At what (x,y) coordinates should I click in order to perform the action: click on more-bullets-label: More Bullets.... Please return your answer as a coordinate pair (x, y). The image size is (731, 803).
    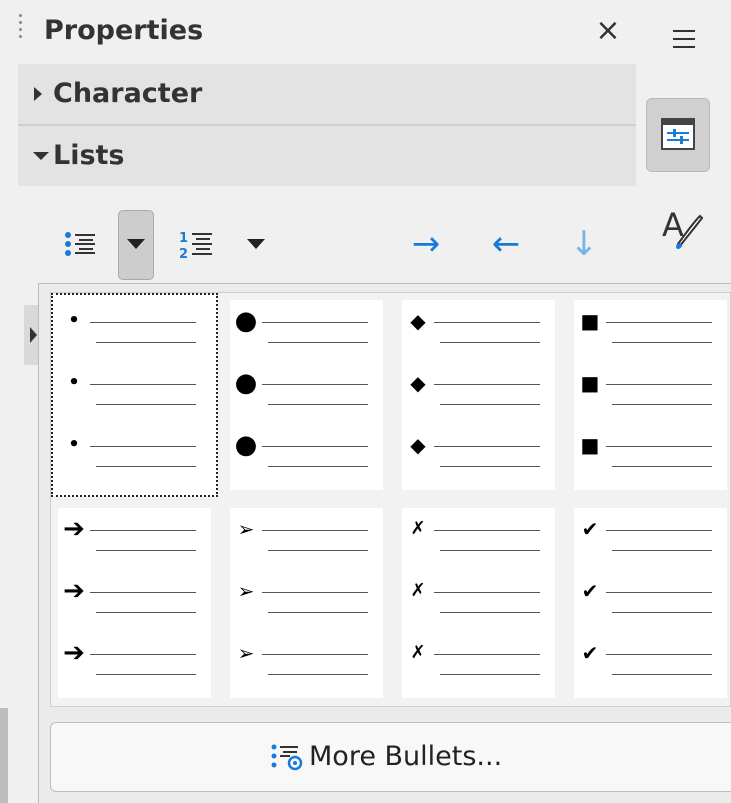
    Looking at the image, I should click on (406, 756).